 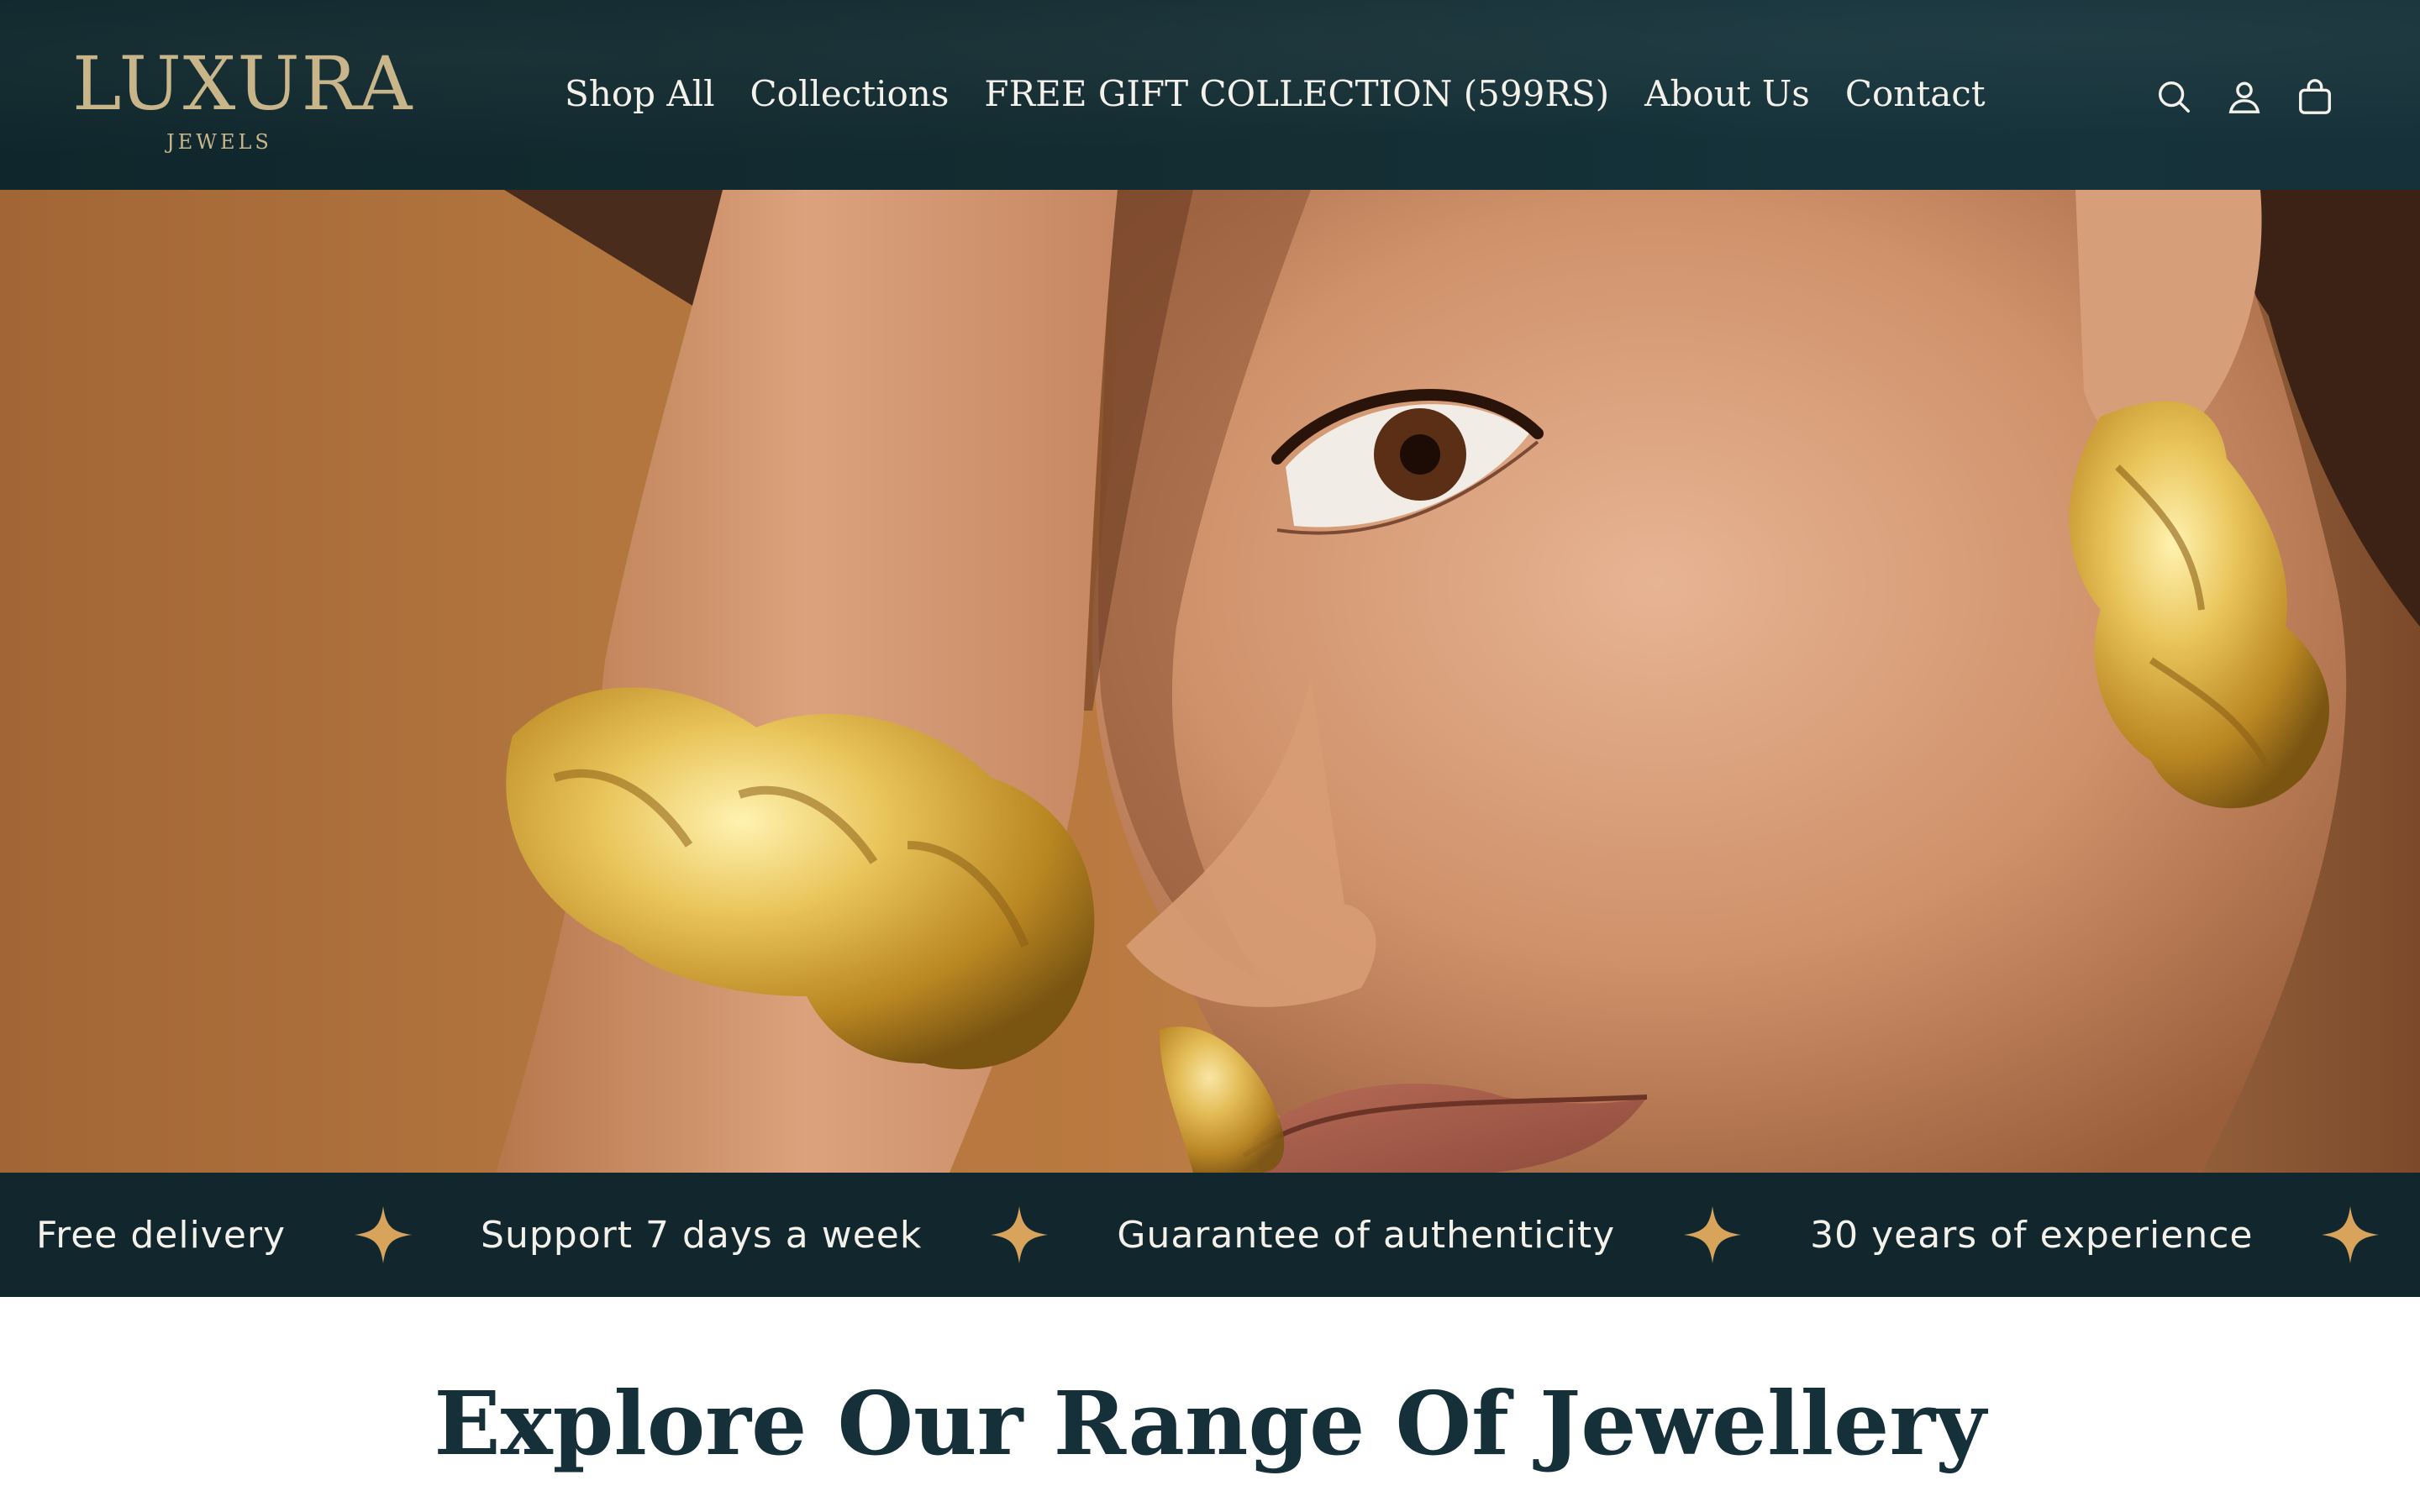 What do you see at coordinates (702, 1235) in the screenshot?
I see `marquee-item: Support 7 days a week` at bounding box center [702, 1235].